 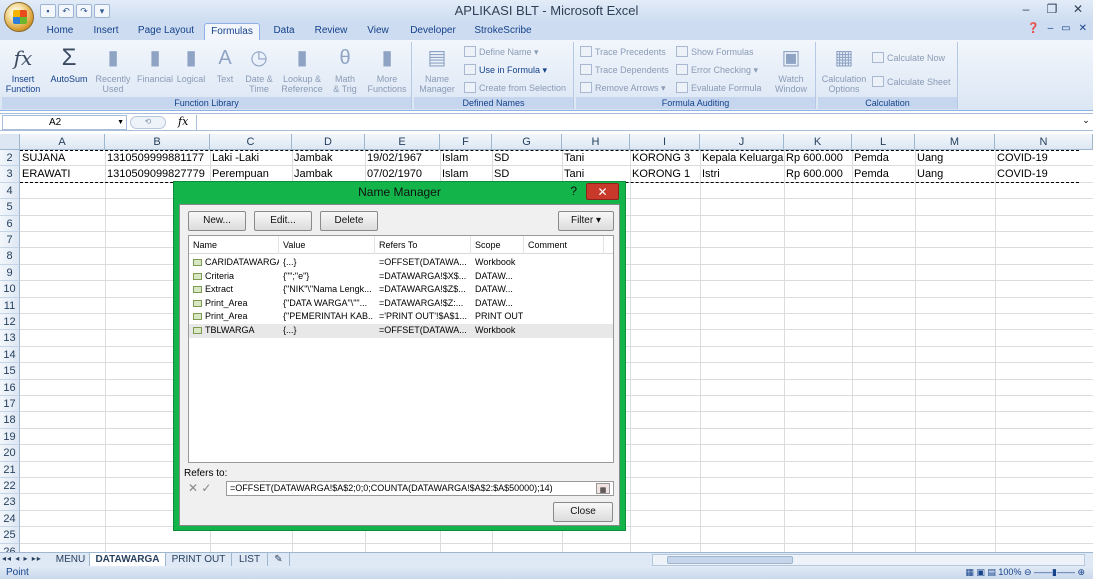 What do you see at coordinates (10, 273) in the screenshot?
I see `row-header: 9` at bounding box center [10, 273].